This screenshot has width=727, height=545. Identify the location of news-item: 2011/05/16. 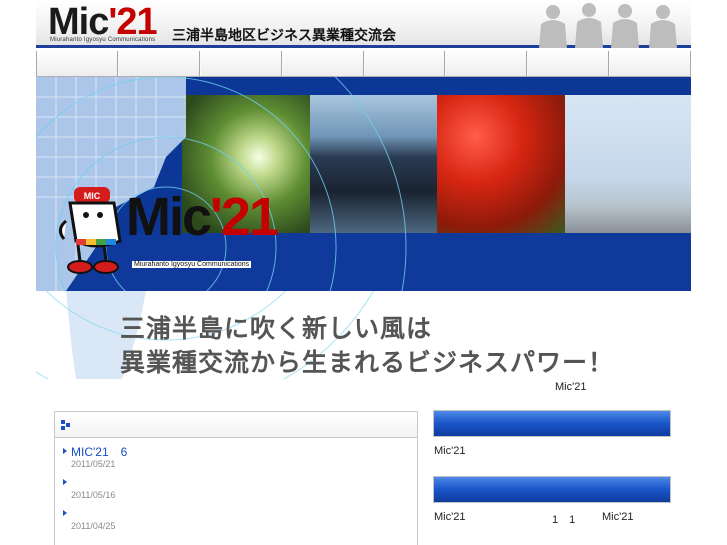
(237, 487).